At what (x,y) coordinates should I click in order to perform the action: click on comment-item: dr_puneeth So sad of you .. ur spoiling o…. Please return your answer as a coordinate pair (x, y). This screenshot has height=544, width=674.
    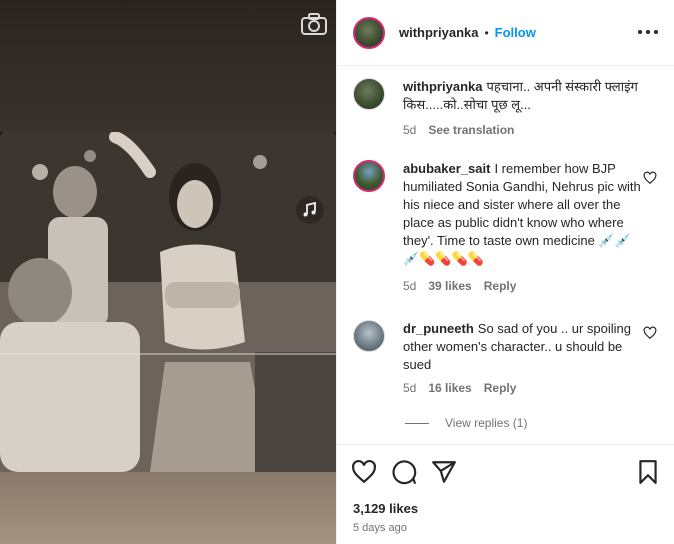
    Looking at the image, I should click on (498, 347).